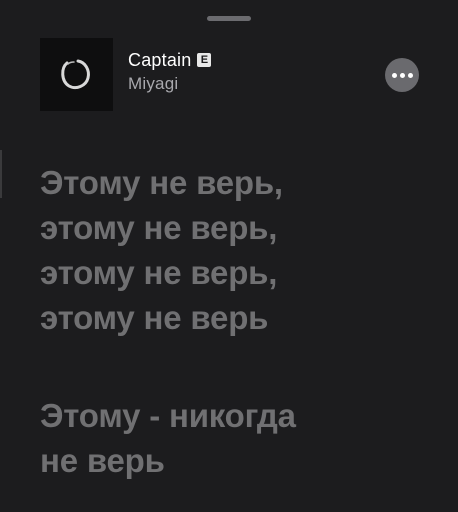 This screenshot has width=458, height=512. I want to click on lyric-line: этому не верь, so click(240, 317).